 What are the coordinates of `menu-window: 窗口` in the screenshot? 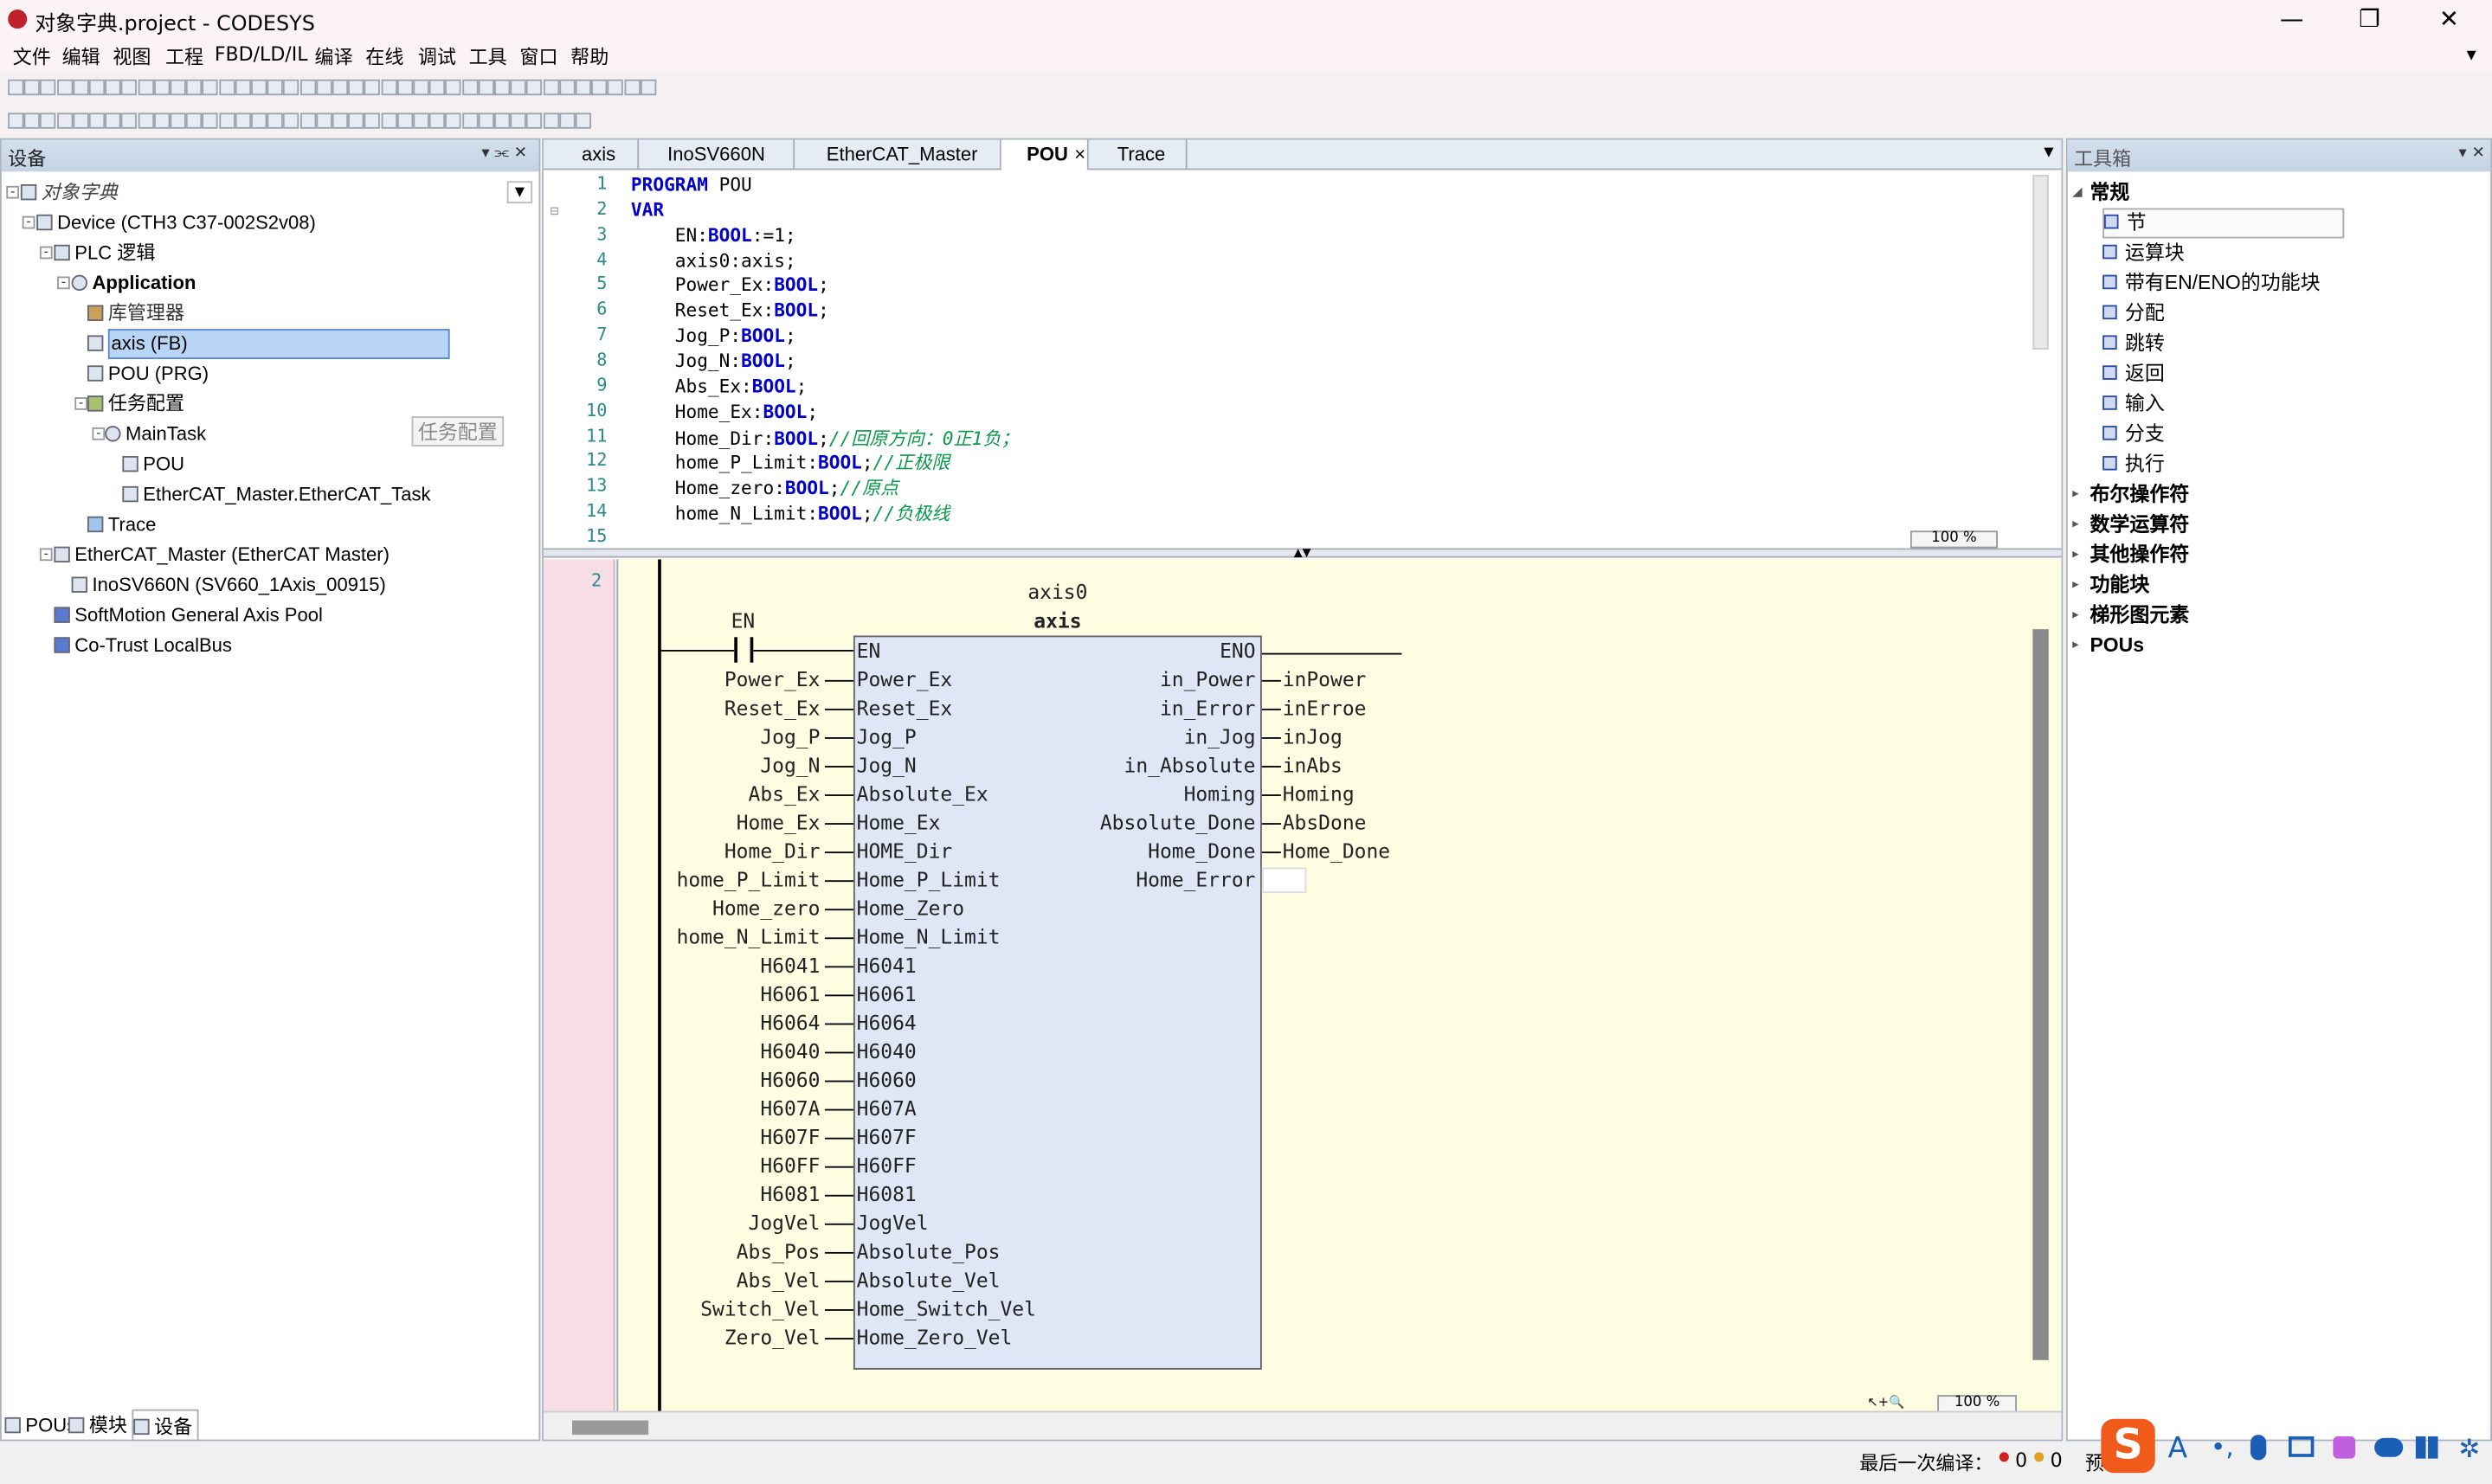 It's located at (538, 57).